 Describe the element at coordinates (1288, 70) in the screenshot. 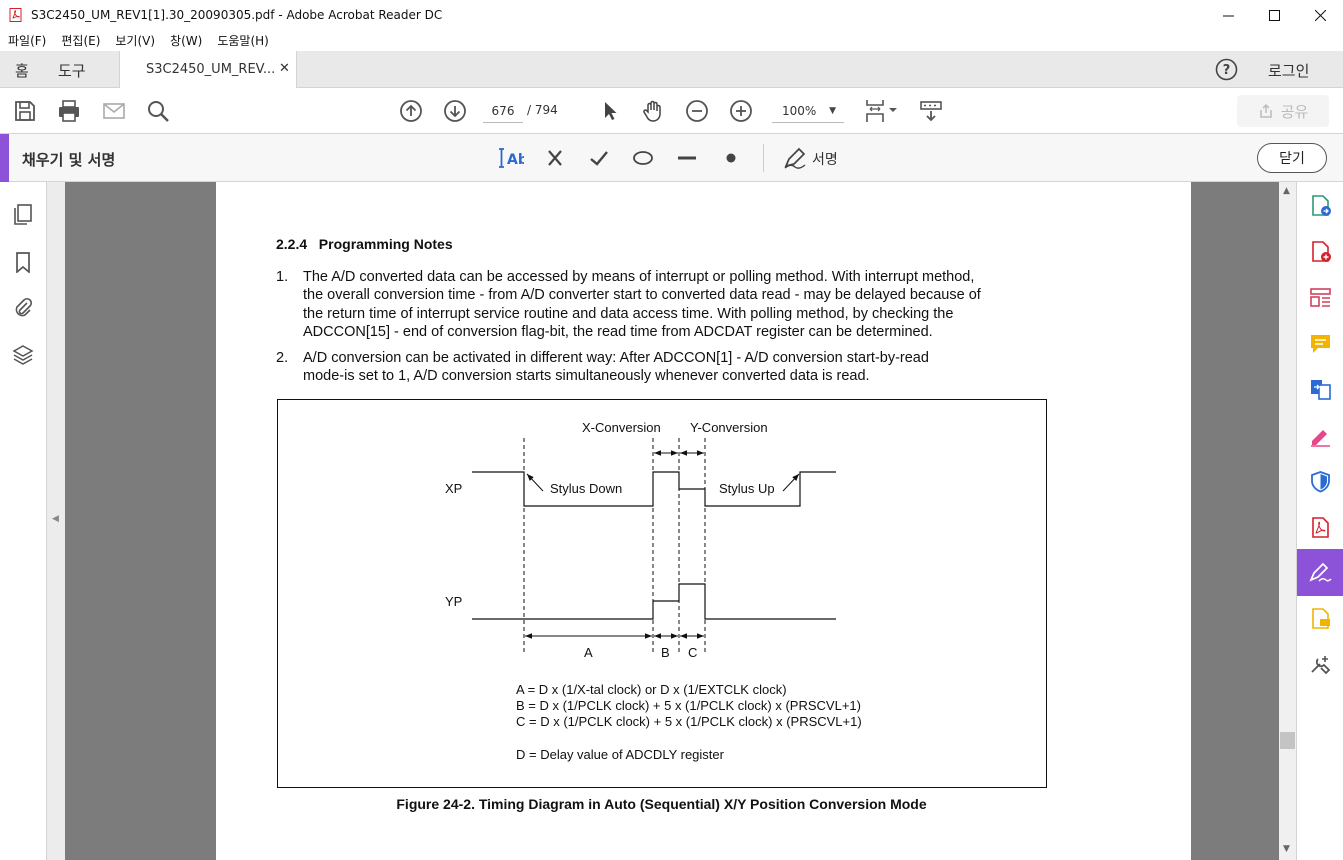

I see `login-link: 로그인` at that location.